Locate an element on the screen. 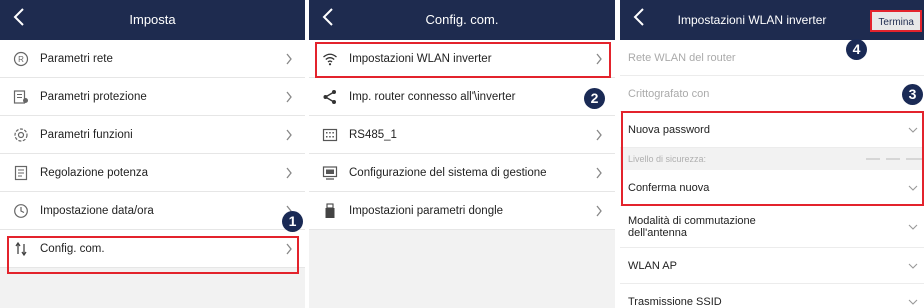 This screenshot has height=308, width=924. strength-bars is located at coordinates (894, 159).